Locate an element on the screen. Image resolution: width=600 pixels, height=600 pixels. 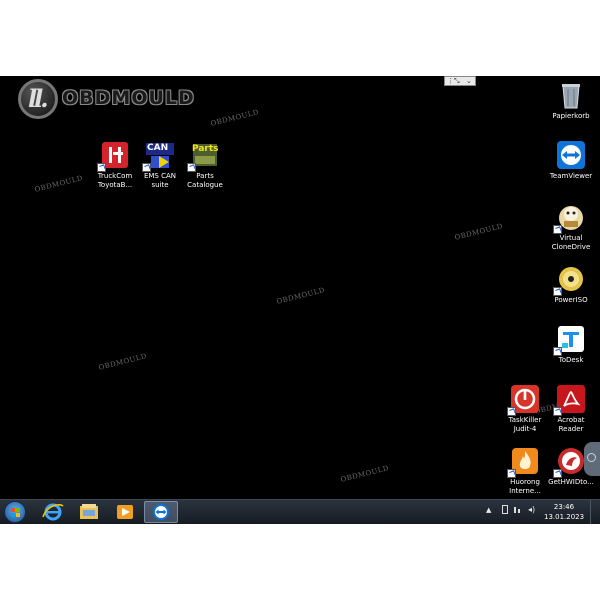
panel-toggle-icon is located at coordinates (591, 457).